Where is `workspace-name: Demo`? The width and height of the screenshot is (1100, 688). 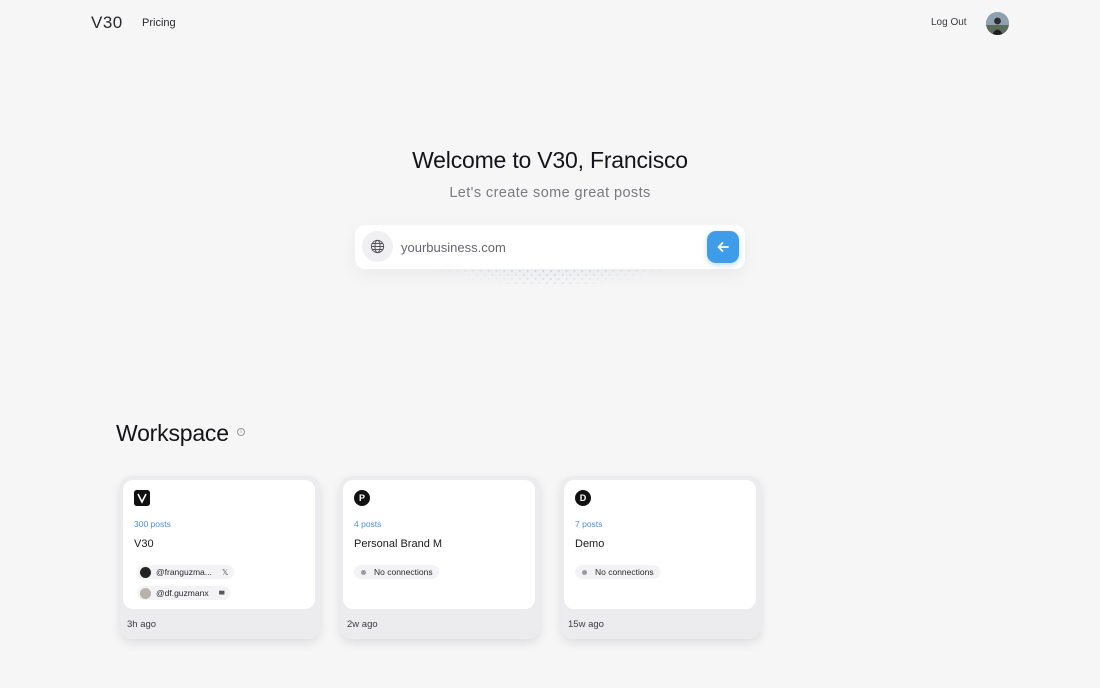
workspace-name: Demo is located at coordinates (590, 544).